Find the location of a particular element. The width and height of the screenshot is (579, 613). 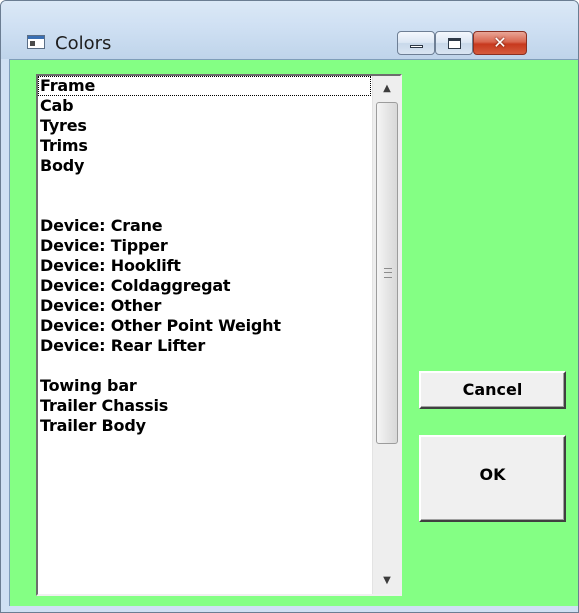

list-item: Trailer Body is located at coordinates (204, 426).